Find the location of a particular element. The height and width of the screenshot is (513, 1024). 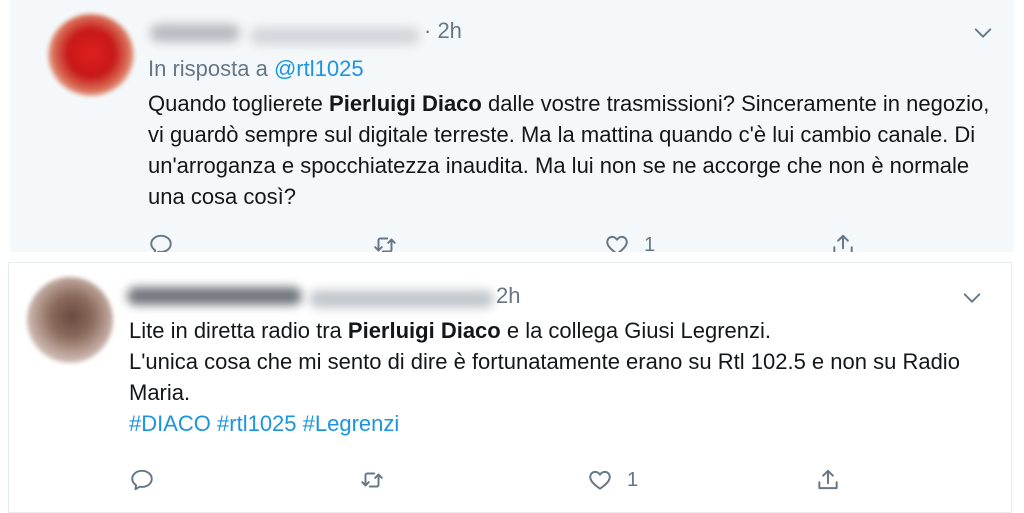

reply-context: In risposta a @rtl1025 is located at coordinates (256, 69).